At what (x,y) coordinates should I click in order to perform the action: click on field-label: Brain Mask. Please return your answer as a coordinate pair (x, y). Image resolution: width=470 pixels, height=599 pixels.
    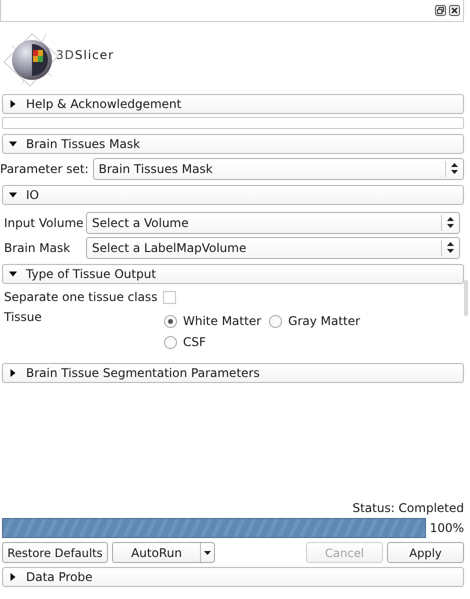
    Looking at the image, I should click on (38, 247).